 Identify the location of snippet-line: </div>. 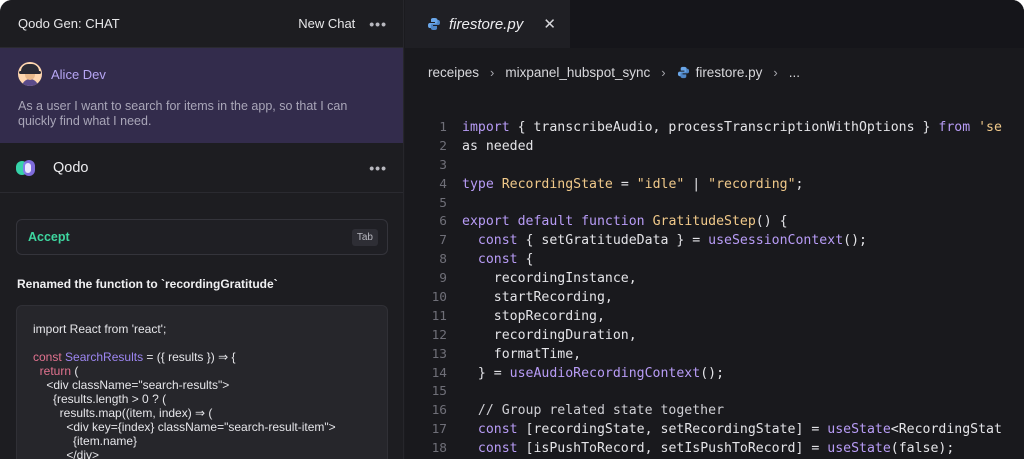
(66, 453).